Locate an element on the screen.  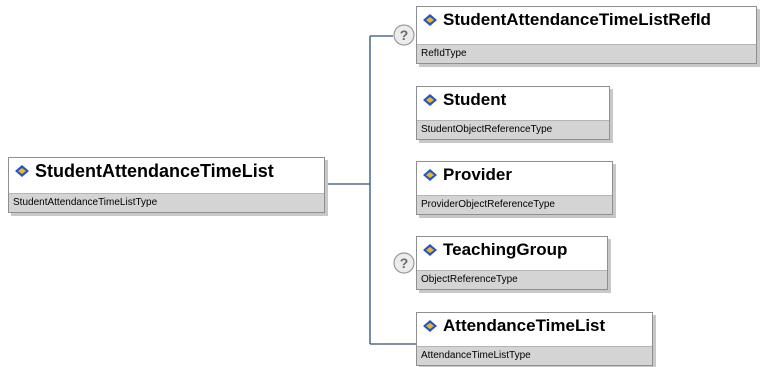
child-element-header: StudentAttendanceTimeListRefId is located at coordinates (586, 20).